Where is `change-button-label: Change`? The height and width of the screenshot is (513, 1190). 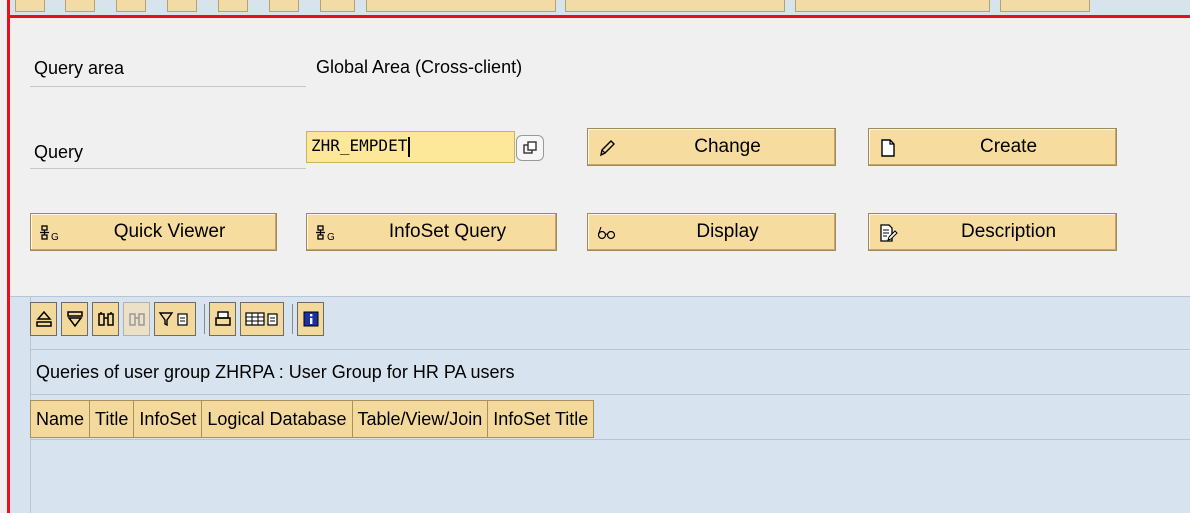 change-button-label: Change is located at coordinates (727, 146).